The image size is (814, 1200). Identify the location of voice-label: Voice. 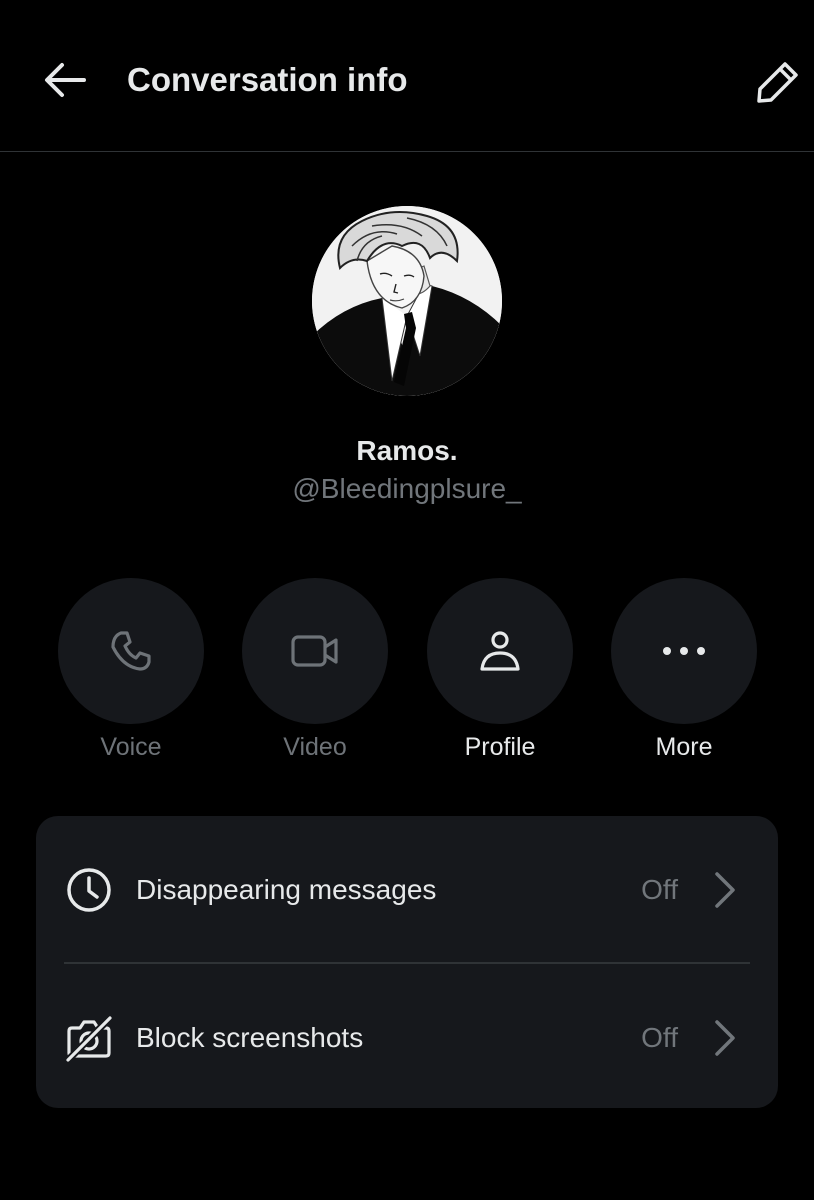
(131, 747).